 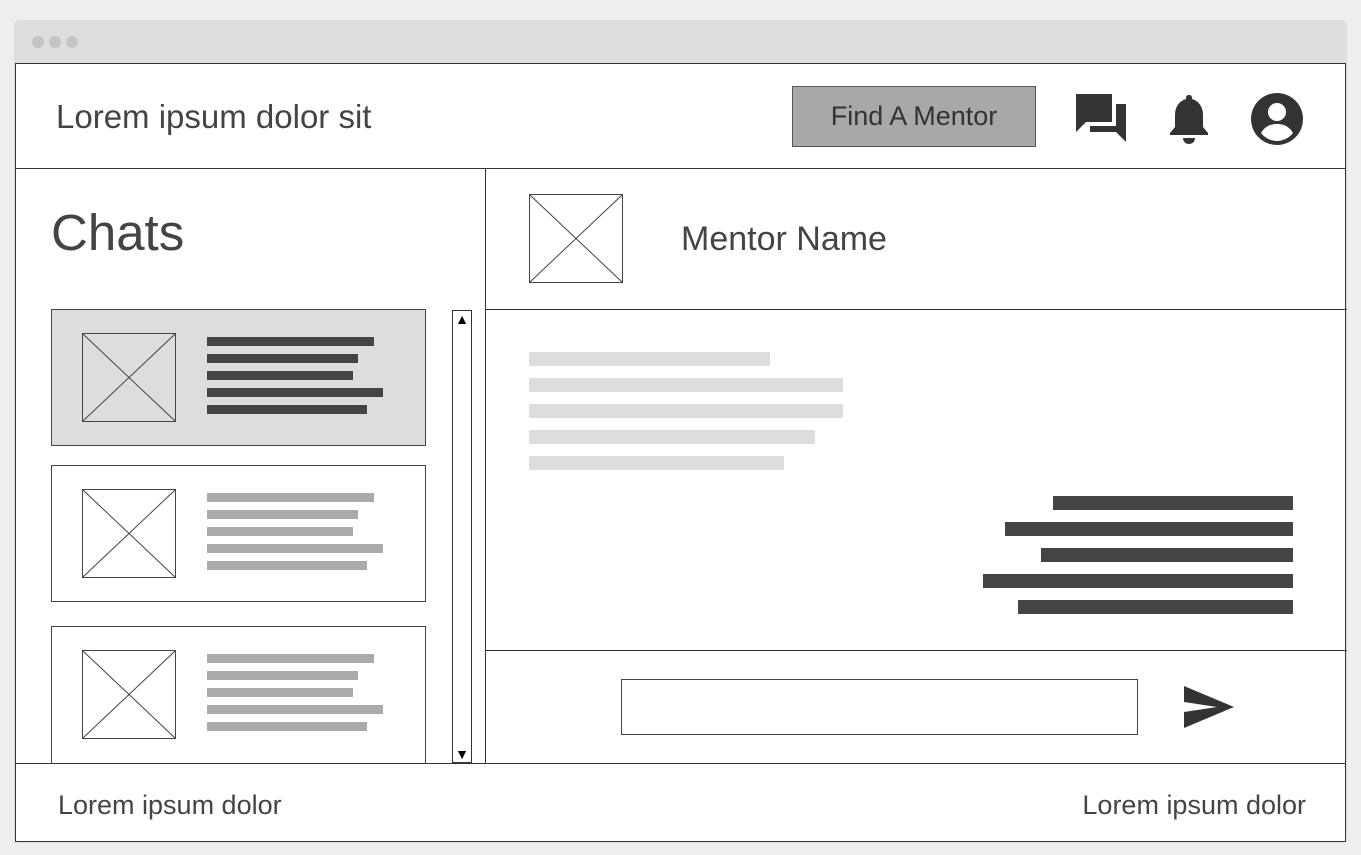 What do you see at coordinates (1194, 805) in the screenshot?
I see `footer-right-text: Lorem ipsum dolor` at bounding box center [1194, 805].